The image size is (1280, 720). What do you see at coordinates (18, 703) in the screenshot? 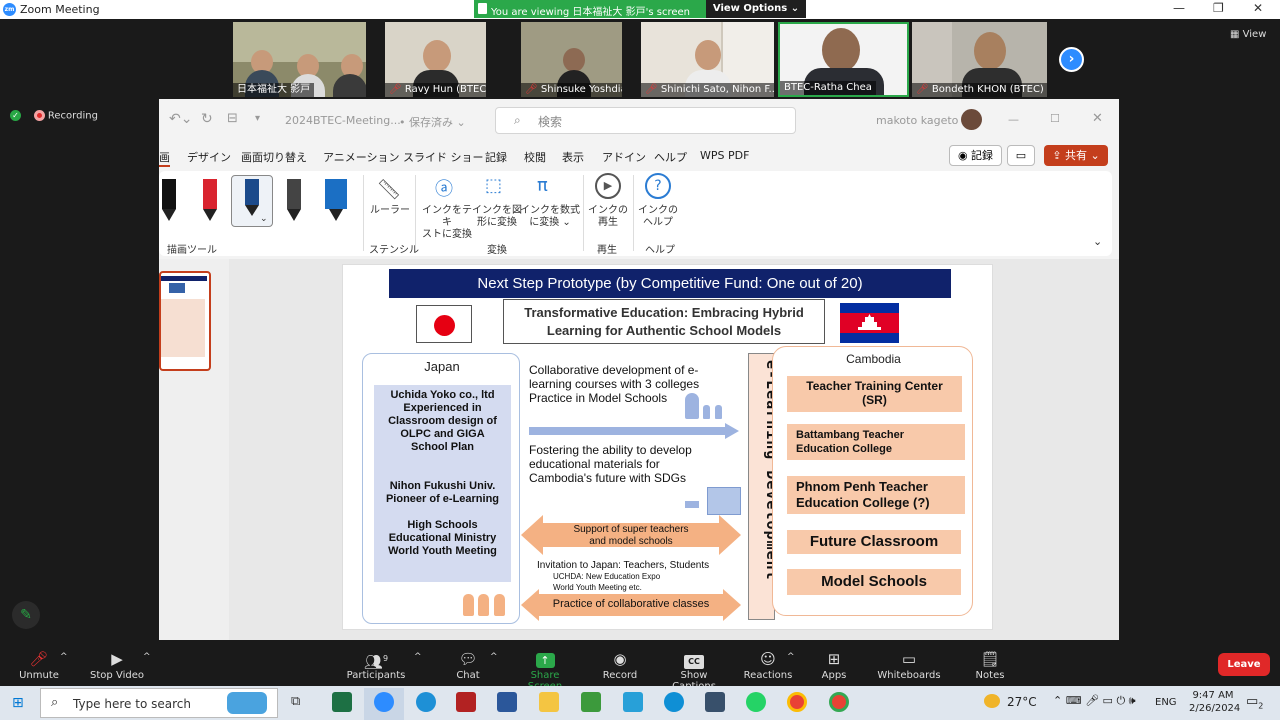
I see `windows-start-icon: ⊞` at bounding box center [18, 703].